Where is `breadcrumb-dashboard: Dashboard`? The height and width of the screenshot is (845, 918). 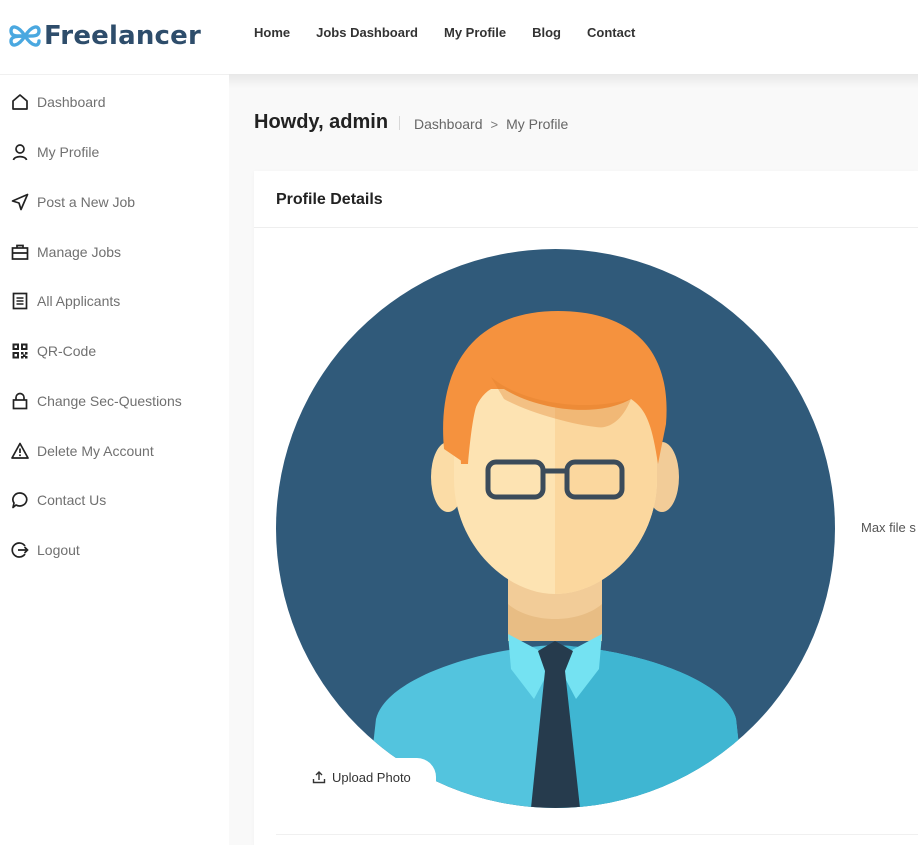
breadcrumb-dashboard: Dashboard is located at coordinates (448, 124).